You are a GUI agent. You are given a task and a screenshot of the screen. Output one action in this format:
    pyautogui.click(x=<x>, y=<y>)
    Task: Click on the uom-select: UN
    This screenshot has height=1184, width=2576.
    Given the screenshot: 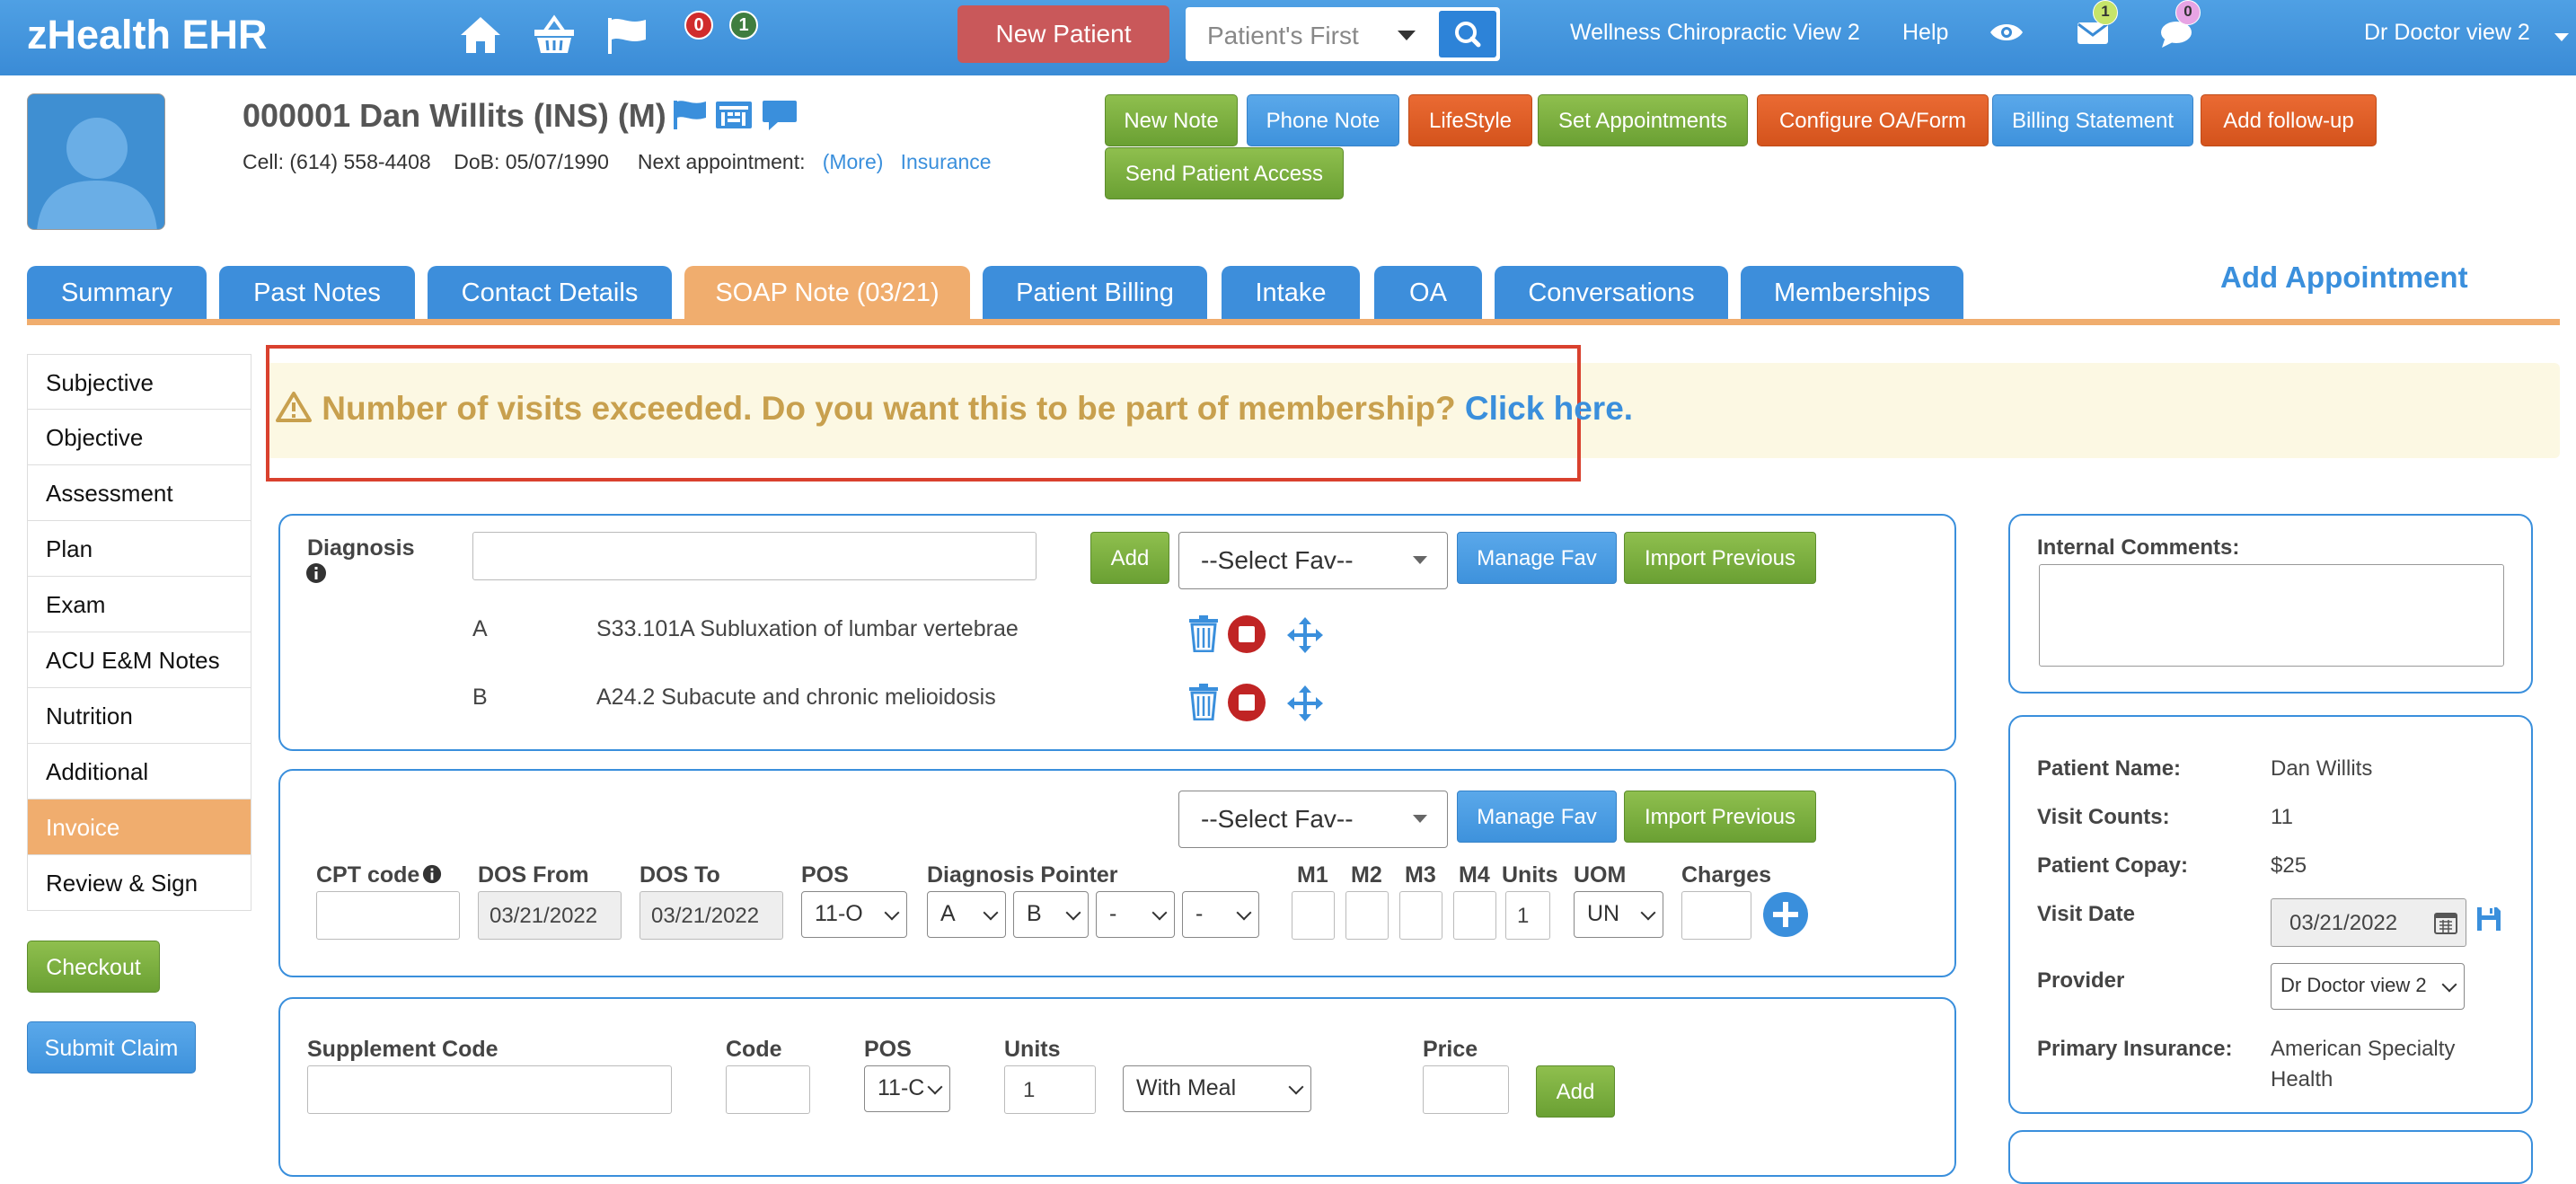 What is the action you would take?
    pyautogui.click(x=1618, y=914)
    